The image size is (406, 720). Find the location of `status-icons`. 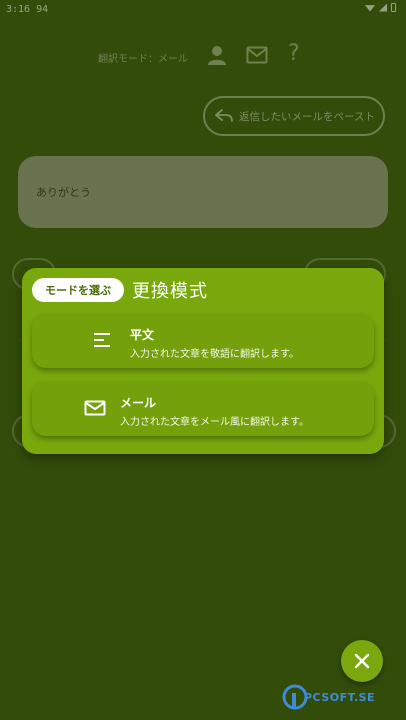

status-icons is located at coordinates (380, 7).